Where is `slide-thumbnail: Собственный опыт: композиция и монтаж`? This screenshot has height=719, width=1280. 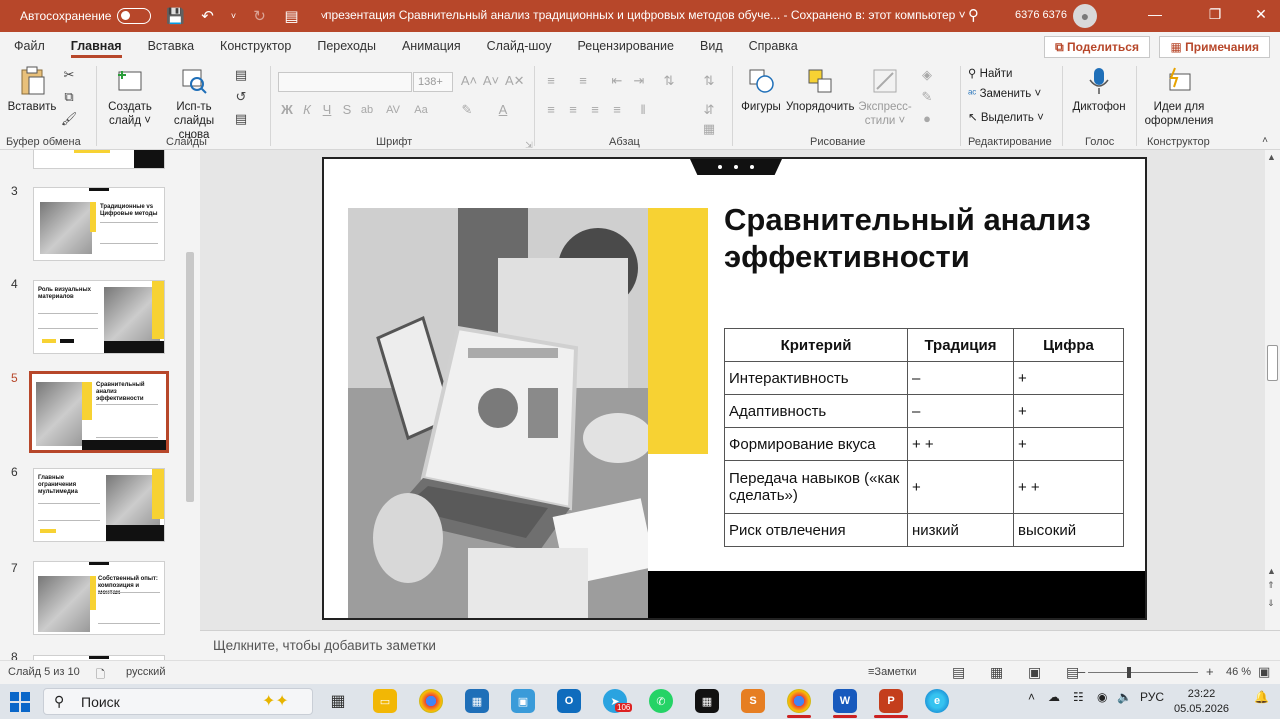
slide-thumbnail: Собственный опыт: композиция и монтаж is located at coordinates (99, 598).